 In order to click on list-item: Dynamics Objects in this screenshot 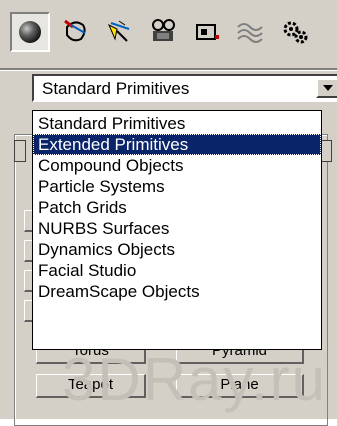, I will do `click(177, 249)`.